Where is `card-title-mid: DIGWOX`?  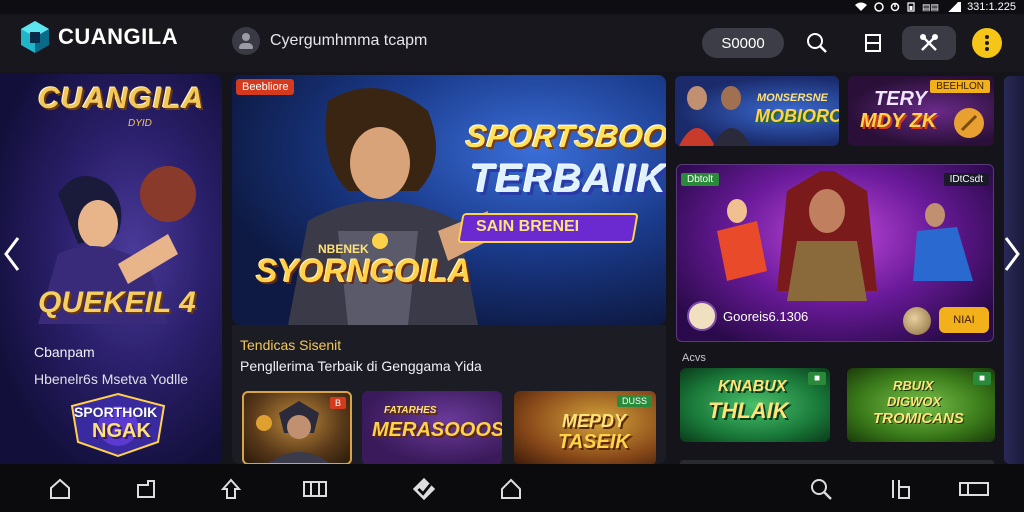 card-title-mid: DIGWOX is located at coordinates (914, 401).